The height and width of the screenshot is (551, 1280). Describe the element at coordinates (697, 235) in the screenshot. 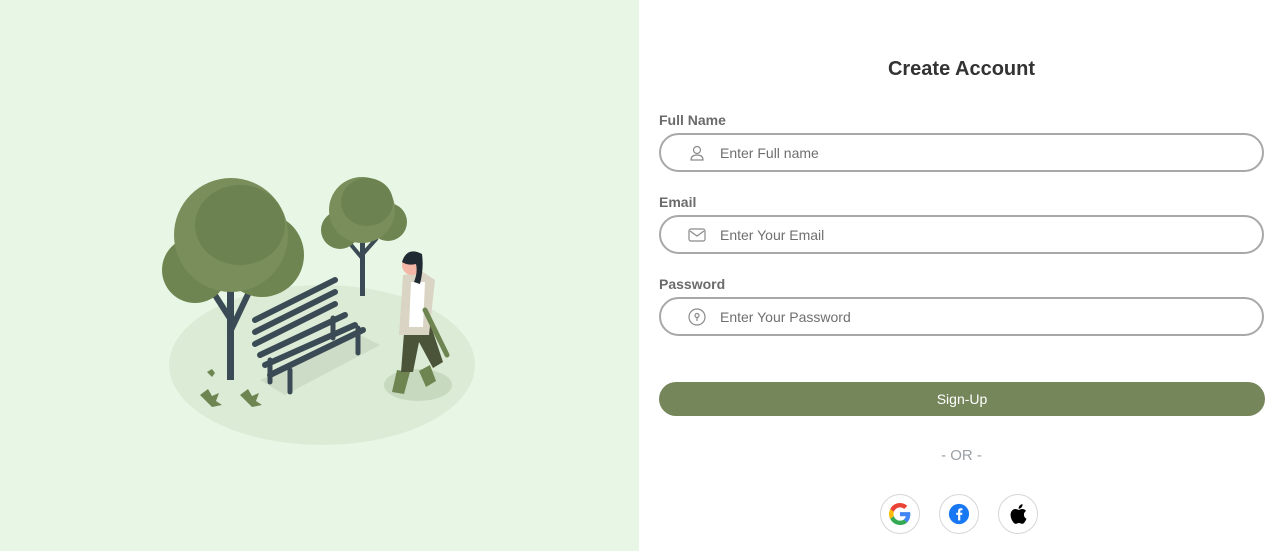

I see `envelope-icon` at that location.